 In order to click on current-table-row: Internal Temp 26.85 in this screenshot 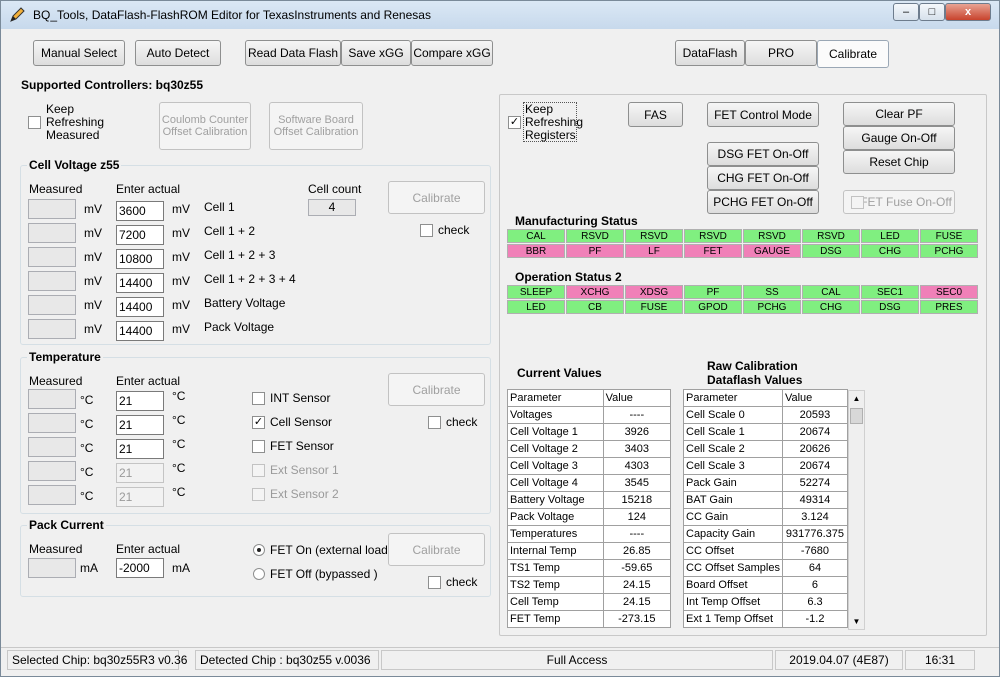, I will do `click(589, 551)`.